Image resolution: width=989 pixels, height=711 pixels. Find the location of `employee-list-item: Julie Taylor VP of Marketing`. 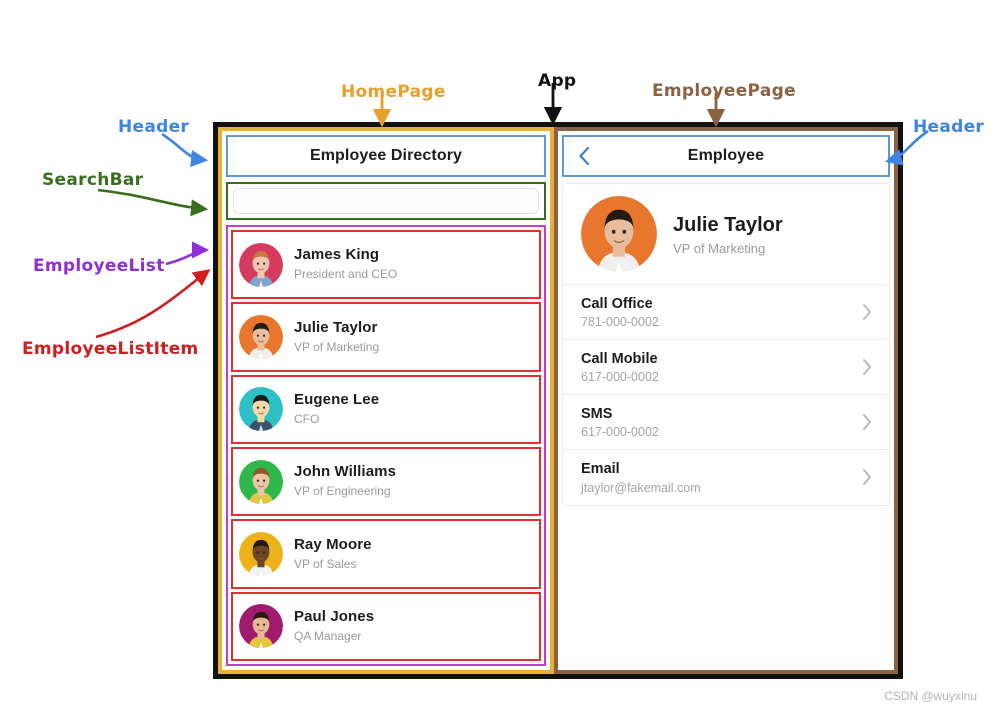

employee-list-item: Julie Taylor VP of Marketing is located at coordinates (386, 337).